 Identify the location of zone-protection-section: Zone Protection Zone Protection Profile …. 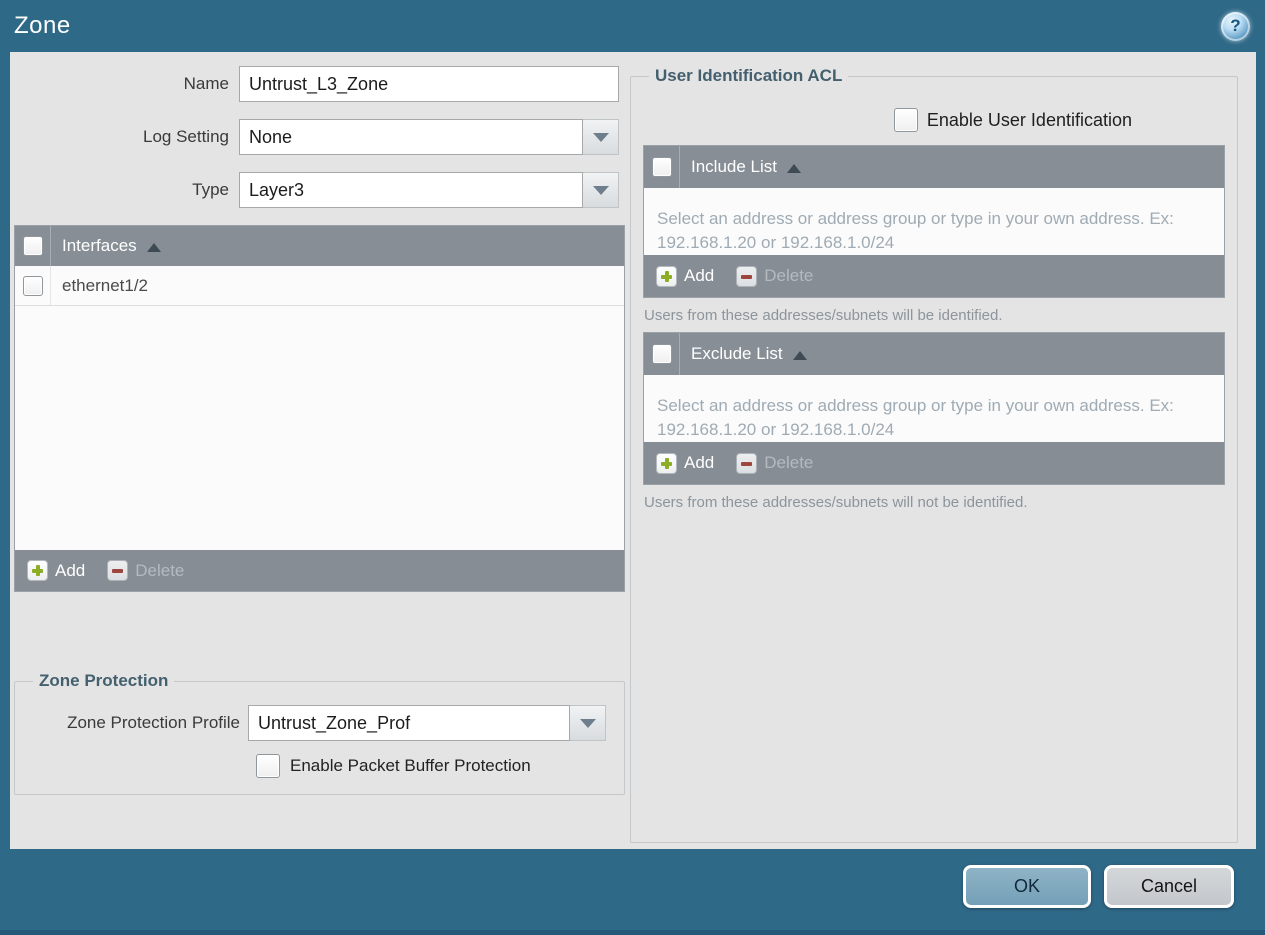
(319, 733).